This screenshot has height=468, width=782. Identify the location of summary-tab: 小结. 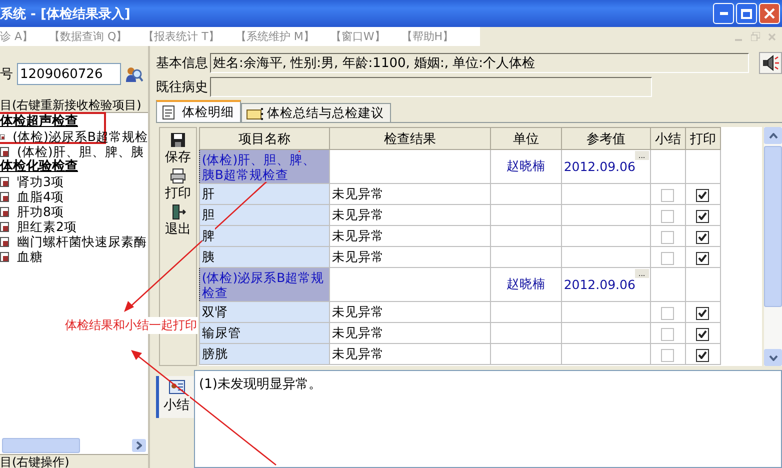
(175, 397).